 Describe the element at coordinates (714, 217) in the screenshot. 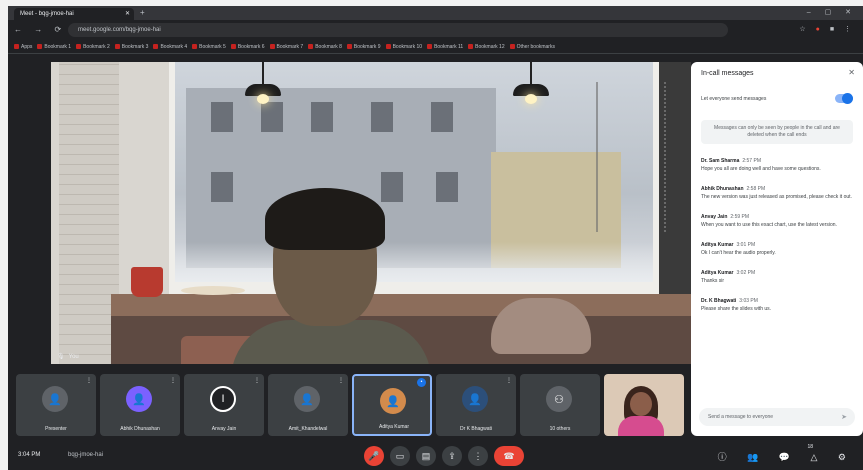

I see `message-sender: Anvay Jain` at that location.